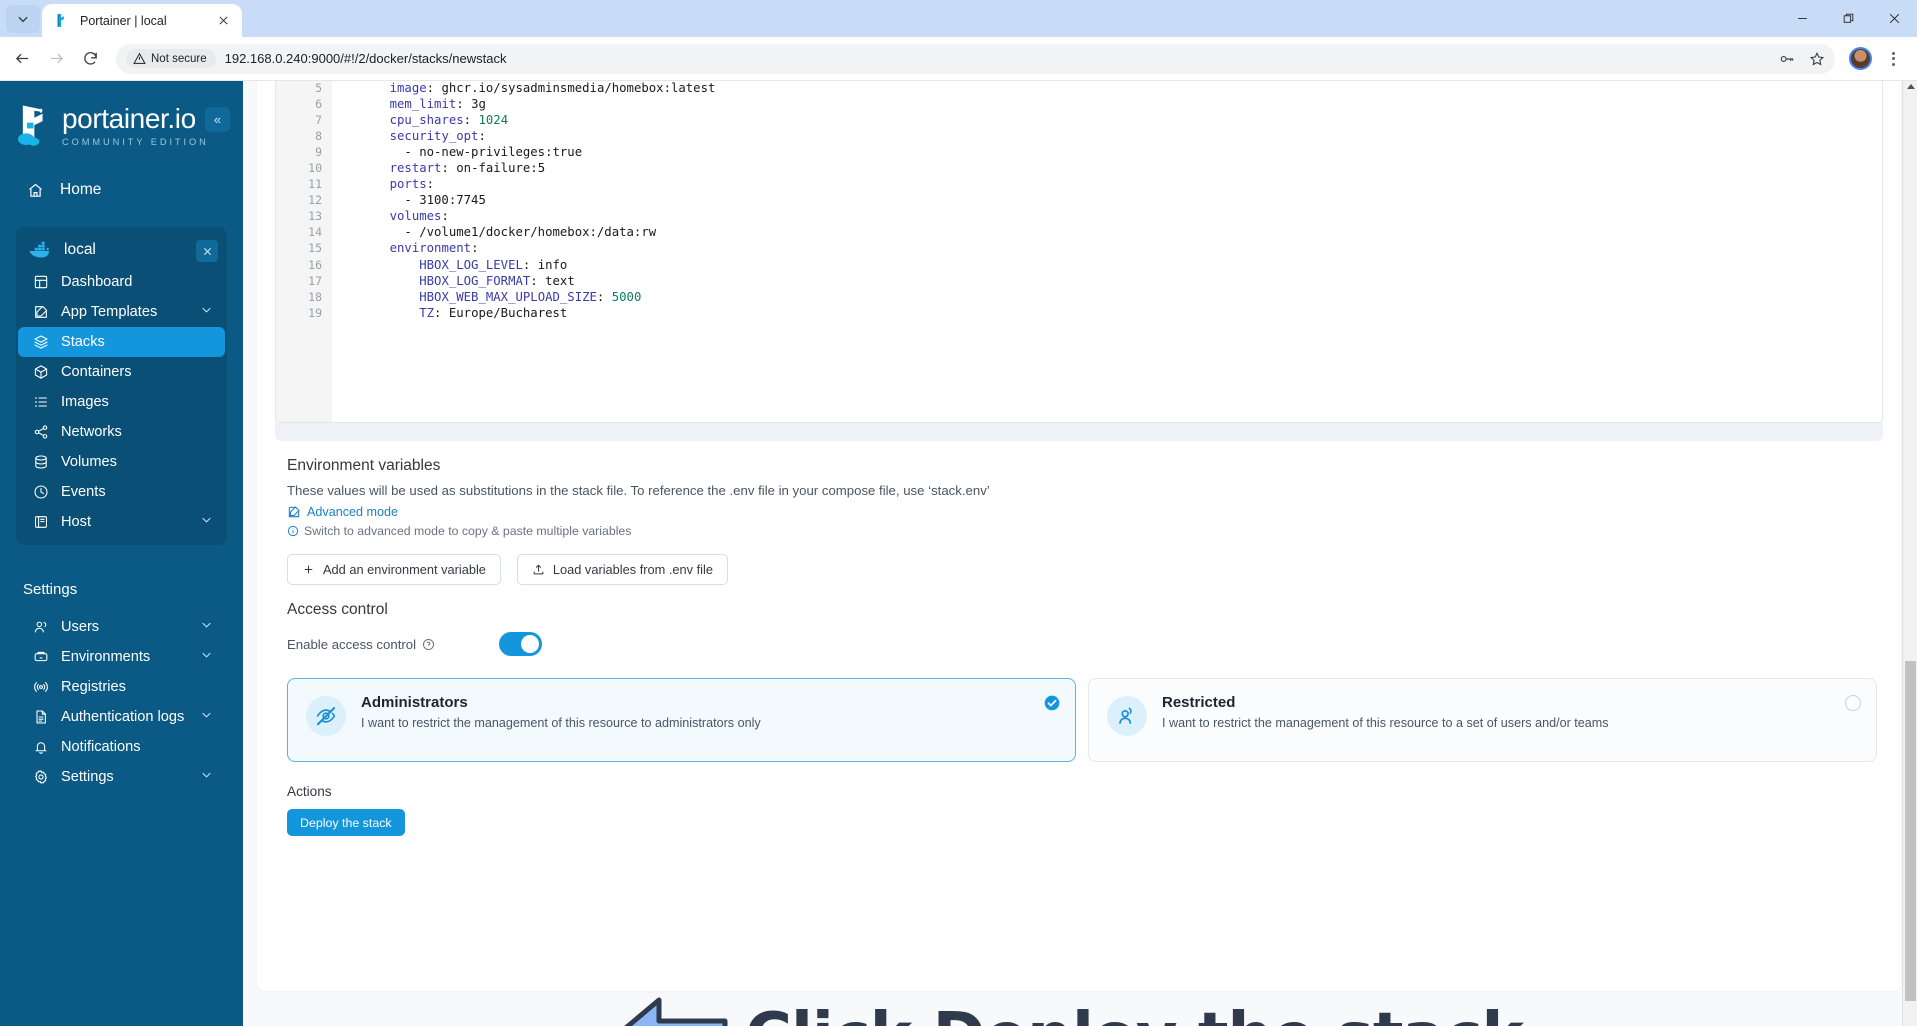 Image resolution: width=1917 pixels, height=1026 pixels. I want to click on window-minimize-button, so click(1802, 18).